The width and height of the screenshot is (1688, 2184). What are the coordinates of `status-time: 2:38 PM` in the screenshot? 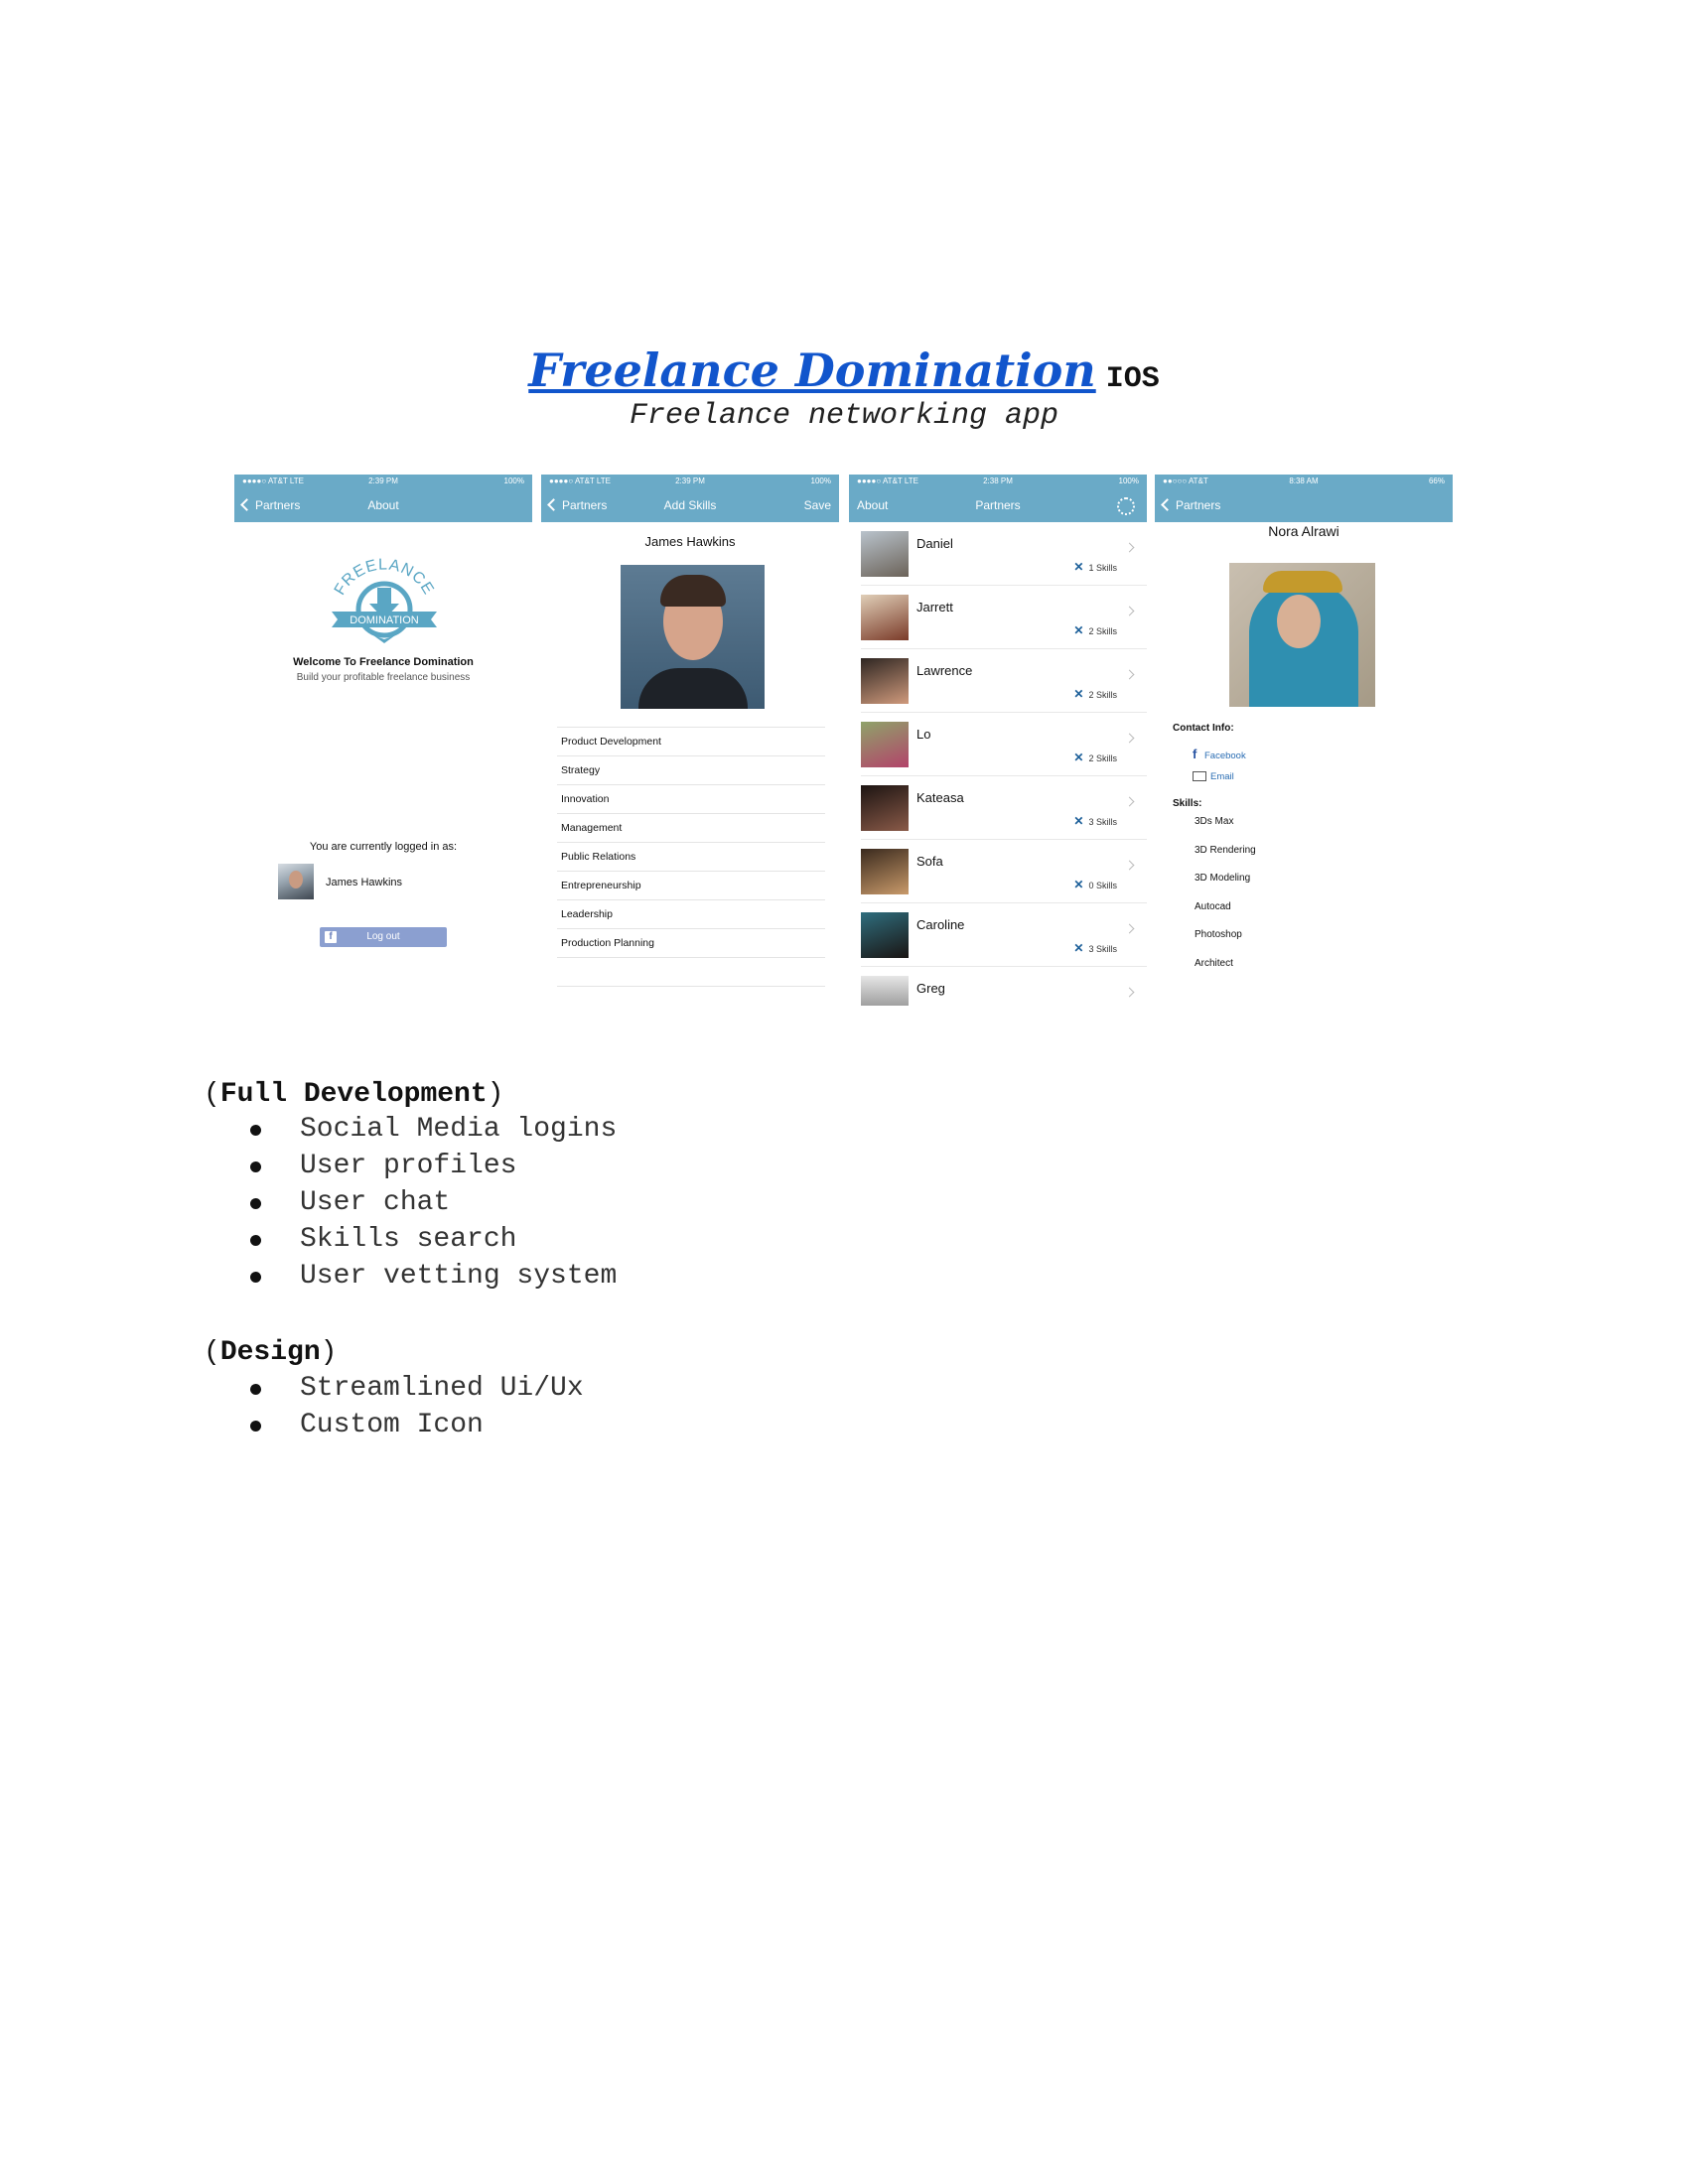 It's located at (998, 481).